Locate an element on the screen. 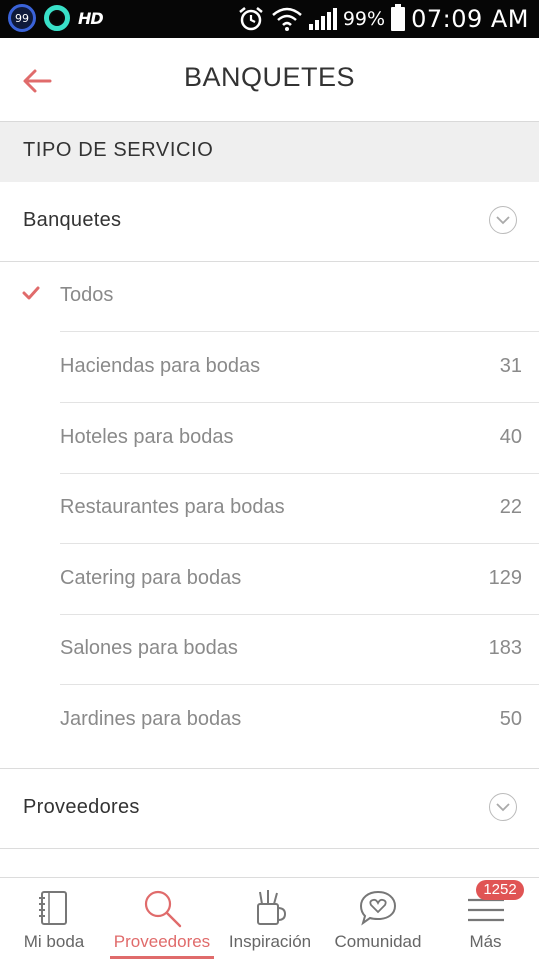 The height and width of the screenshot is (959, 539). page-title: BANQUETES is located at coordinates (269, 77).